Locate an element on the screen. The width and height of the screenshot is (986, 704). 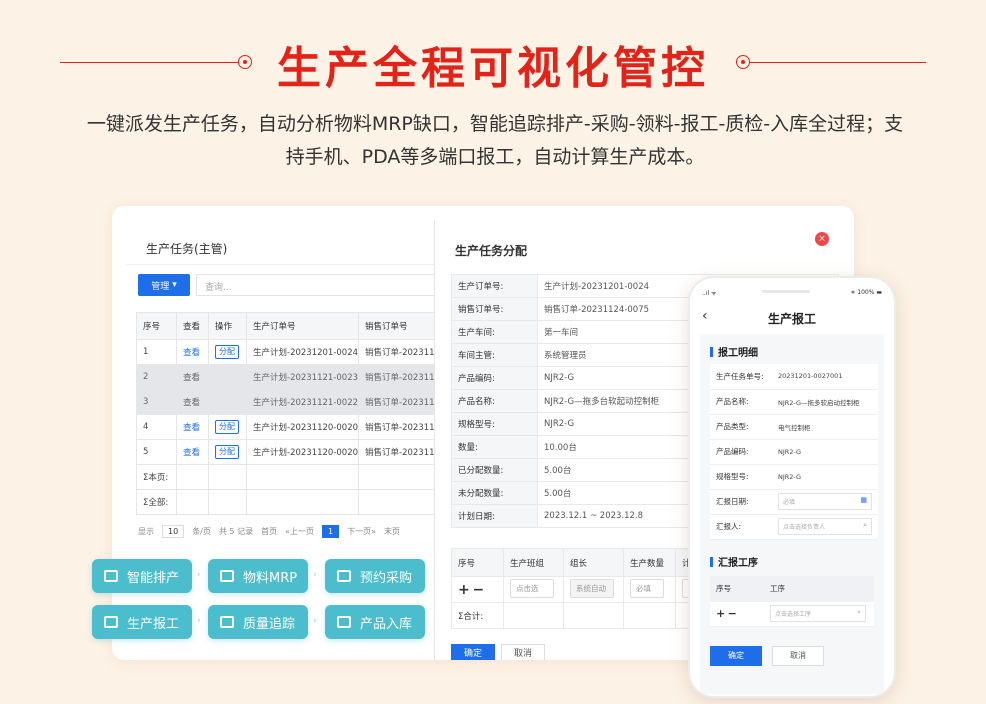
current-page: 1 is located at coordinates (330, 531).